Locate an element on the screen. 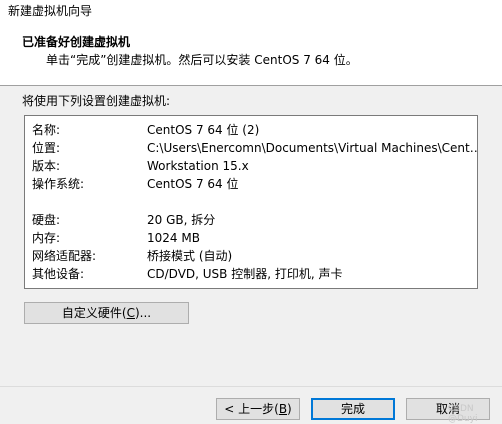 The width and height of the screenshot is (502, 424). summary-label: 版本: is located at coordinates (46, 166).